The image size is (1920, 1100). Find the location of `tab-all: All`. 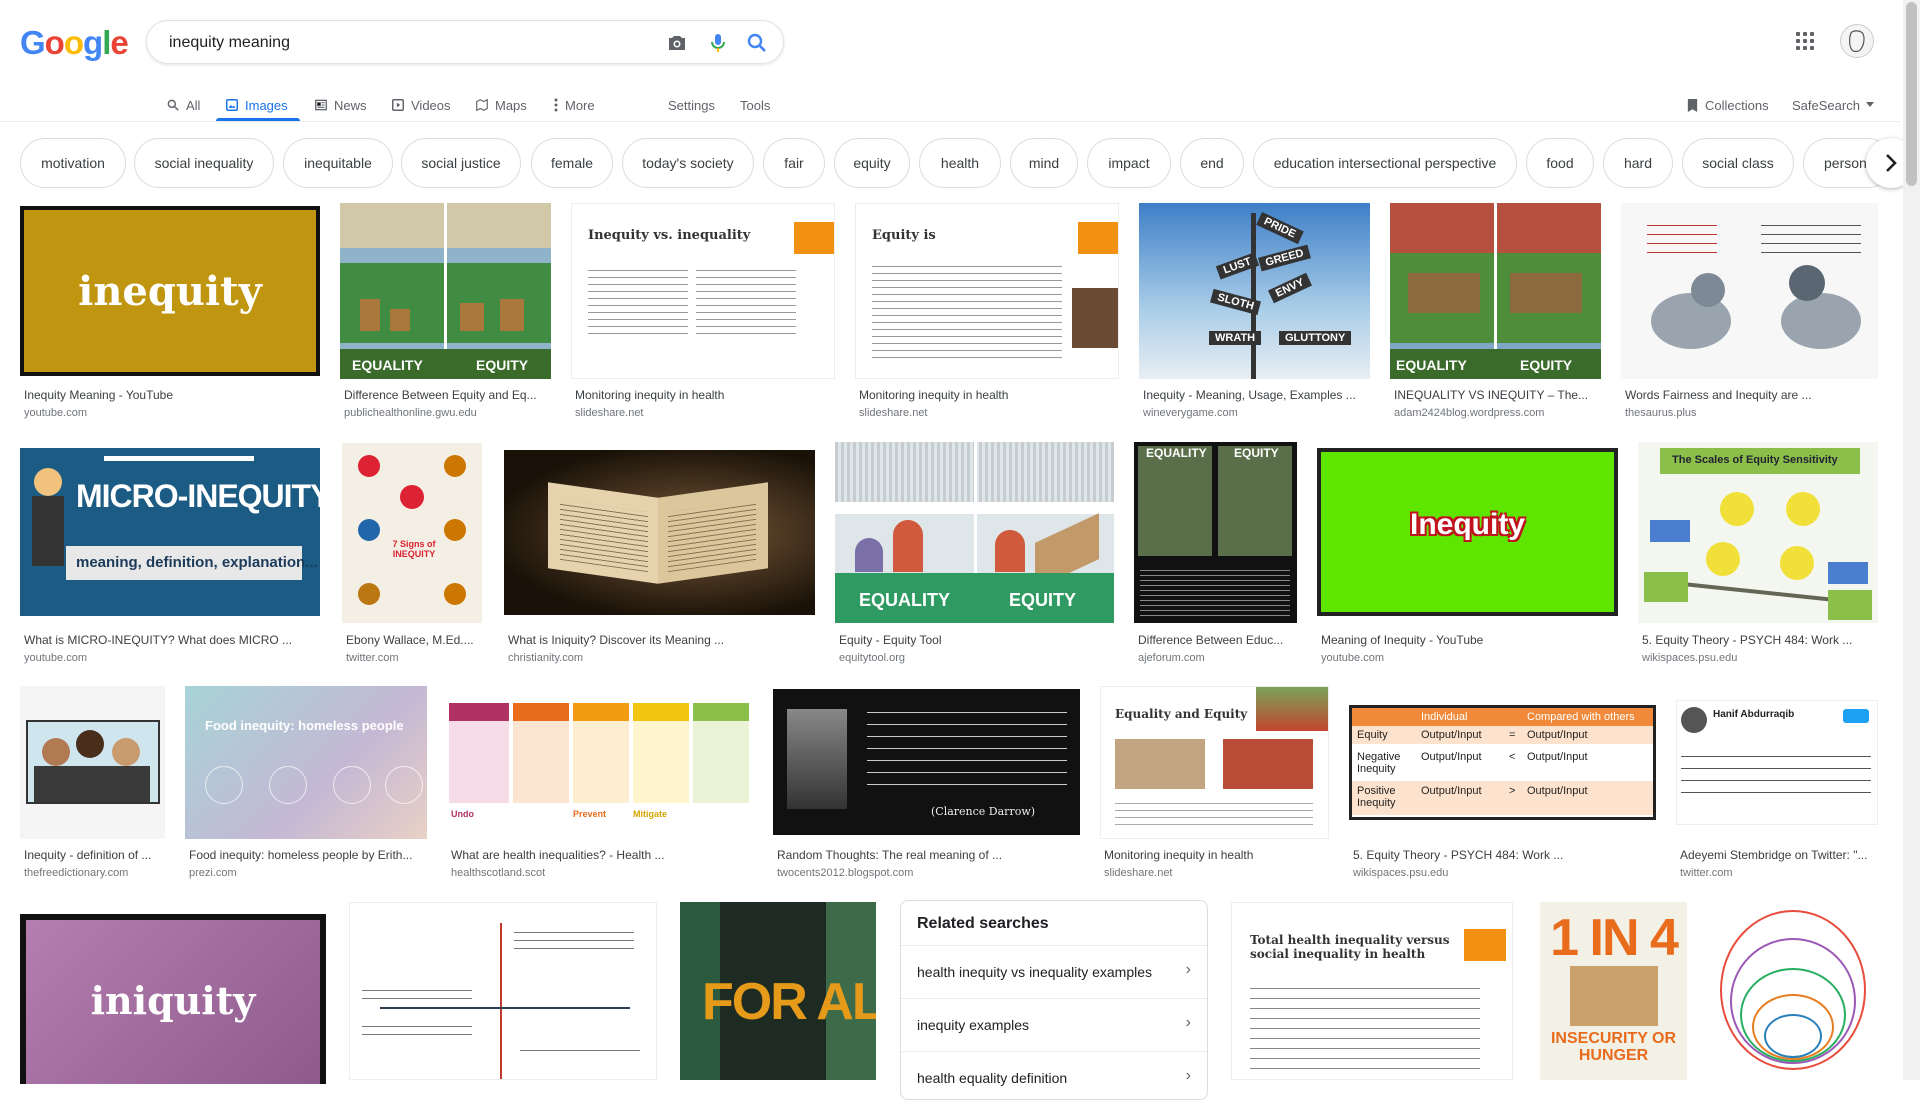

tab-all: All is located at coordinates (183, 105).